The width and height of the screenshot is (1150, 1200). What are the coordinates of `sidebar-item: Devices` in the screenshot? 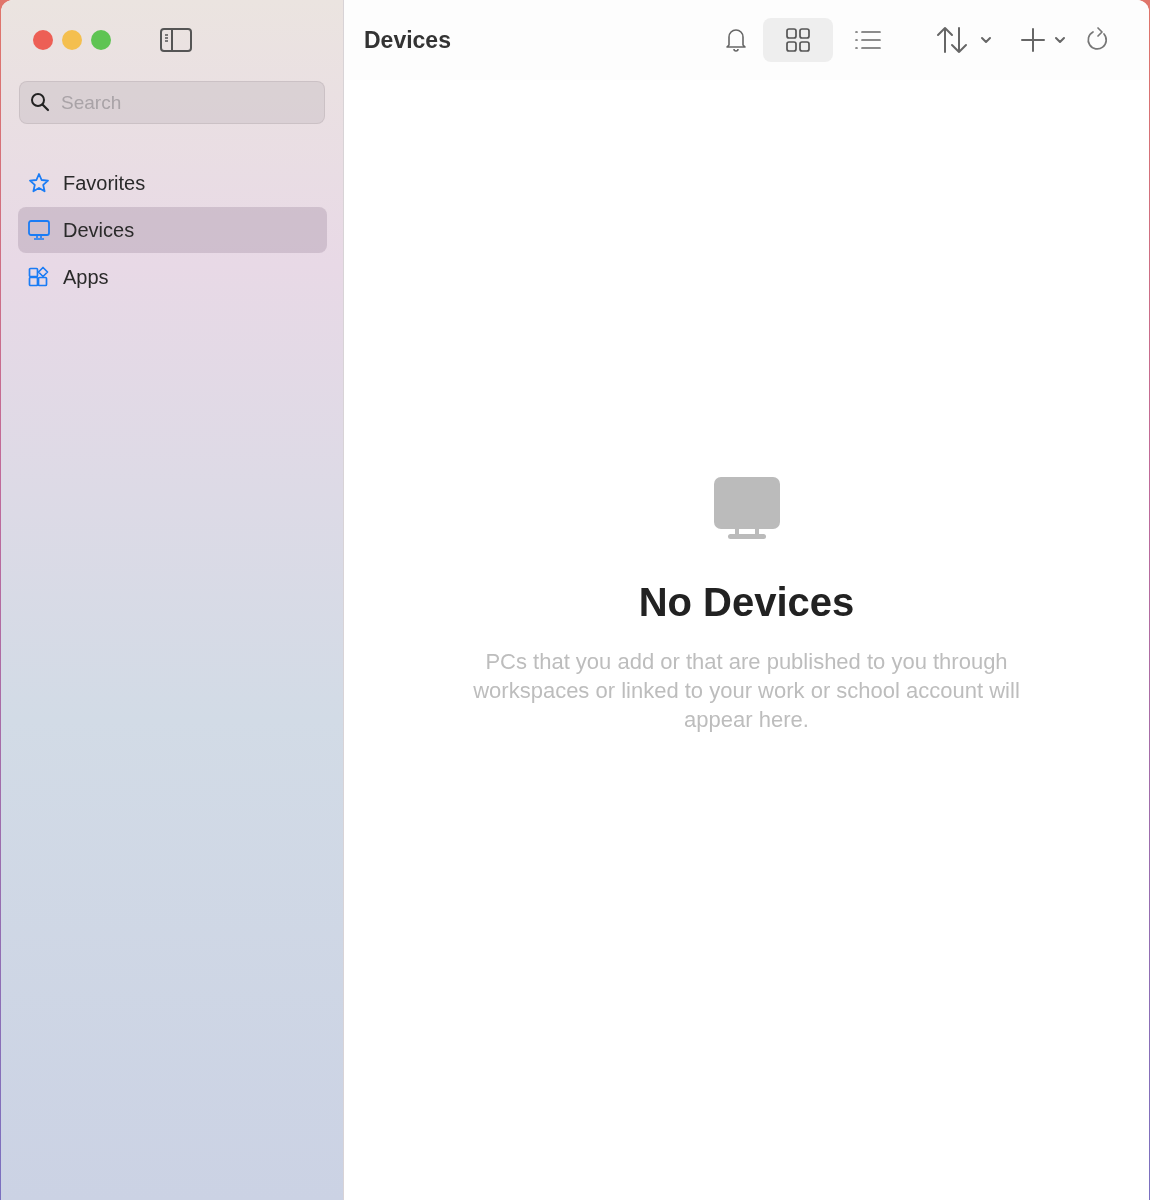 It's located at (172, 230).